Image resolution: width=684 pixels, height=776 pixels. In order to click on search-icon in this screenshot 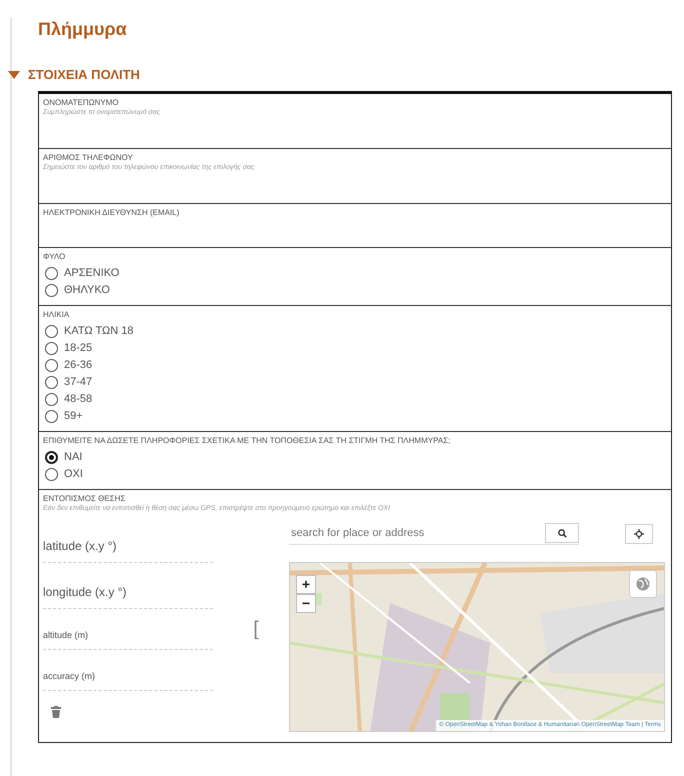, I will do `click(562, 533)`.